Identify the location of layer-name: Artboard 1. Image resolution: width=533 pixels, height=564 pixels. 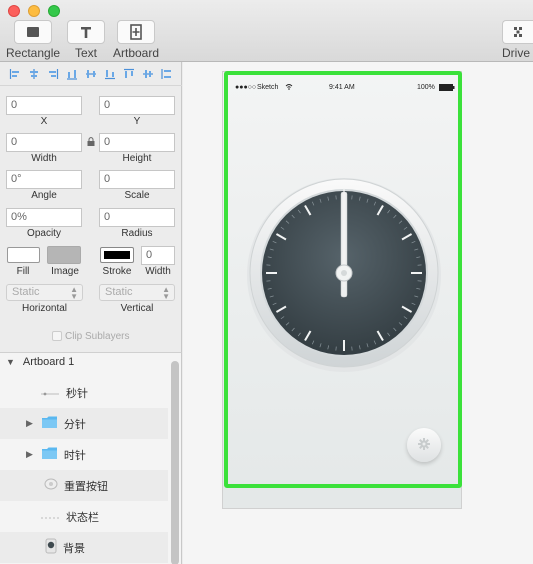
(48, 362).